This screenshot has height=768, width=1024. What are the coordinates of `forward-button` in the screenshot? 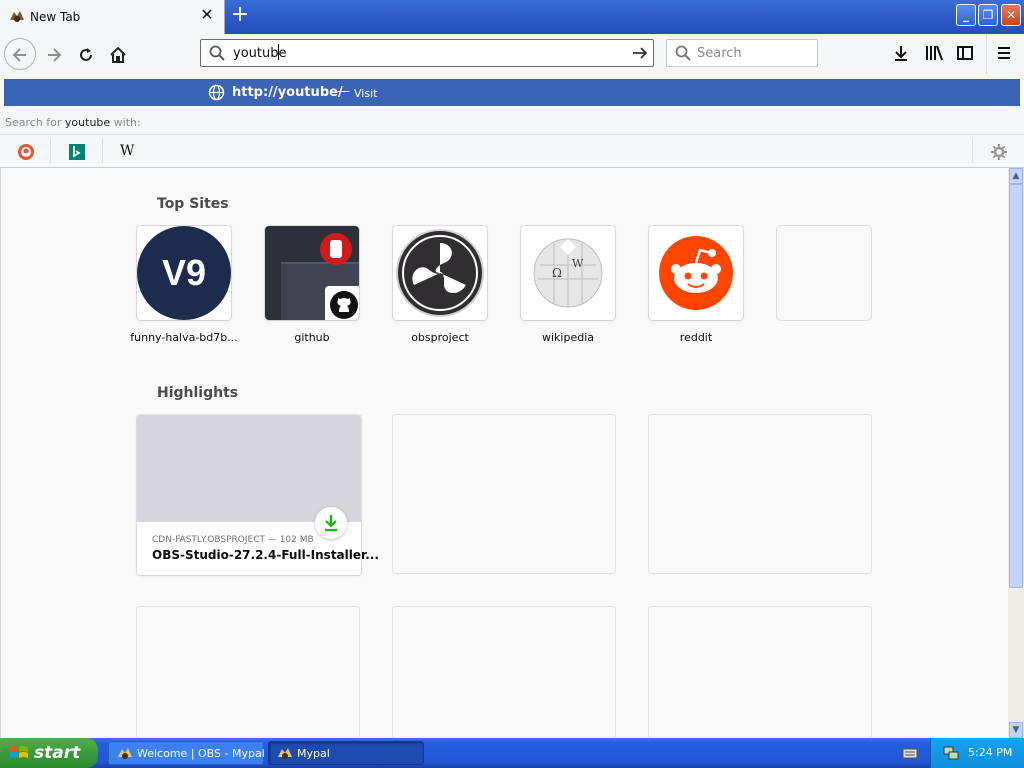 It's located at (54, 54).